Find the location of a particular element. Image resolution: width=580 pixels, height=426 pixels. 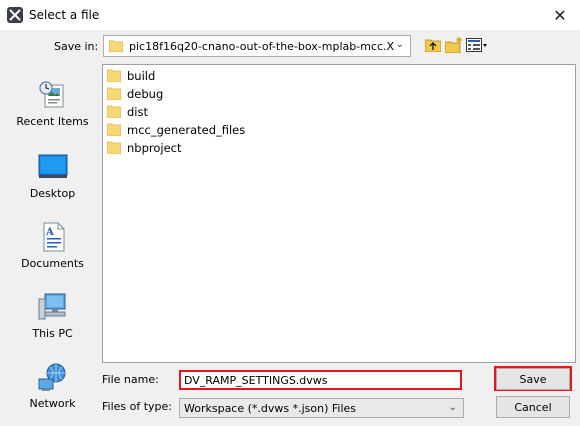

svg-text: A is located at coordinates (49, 232).